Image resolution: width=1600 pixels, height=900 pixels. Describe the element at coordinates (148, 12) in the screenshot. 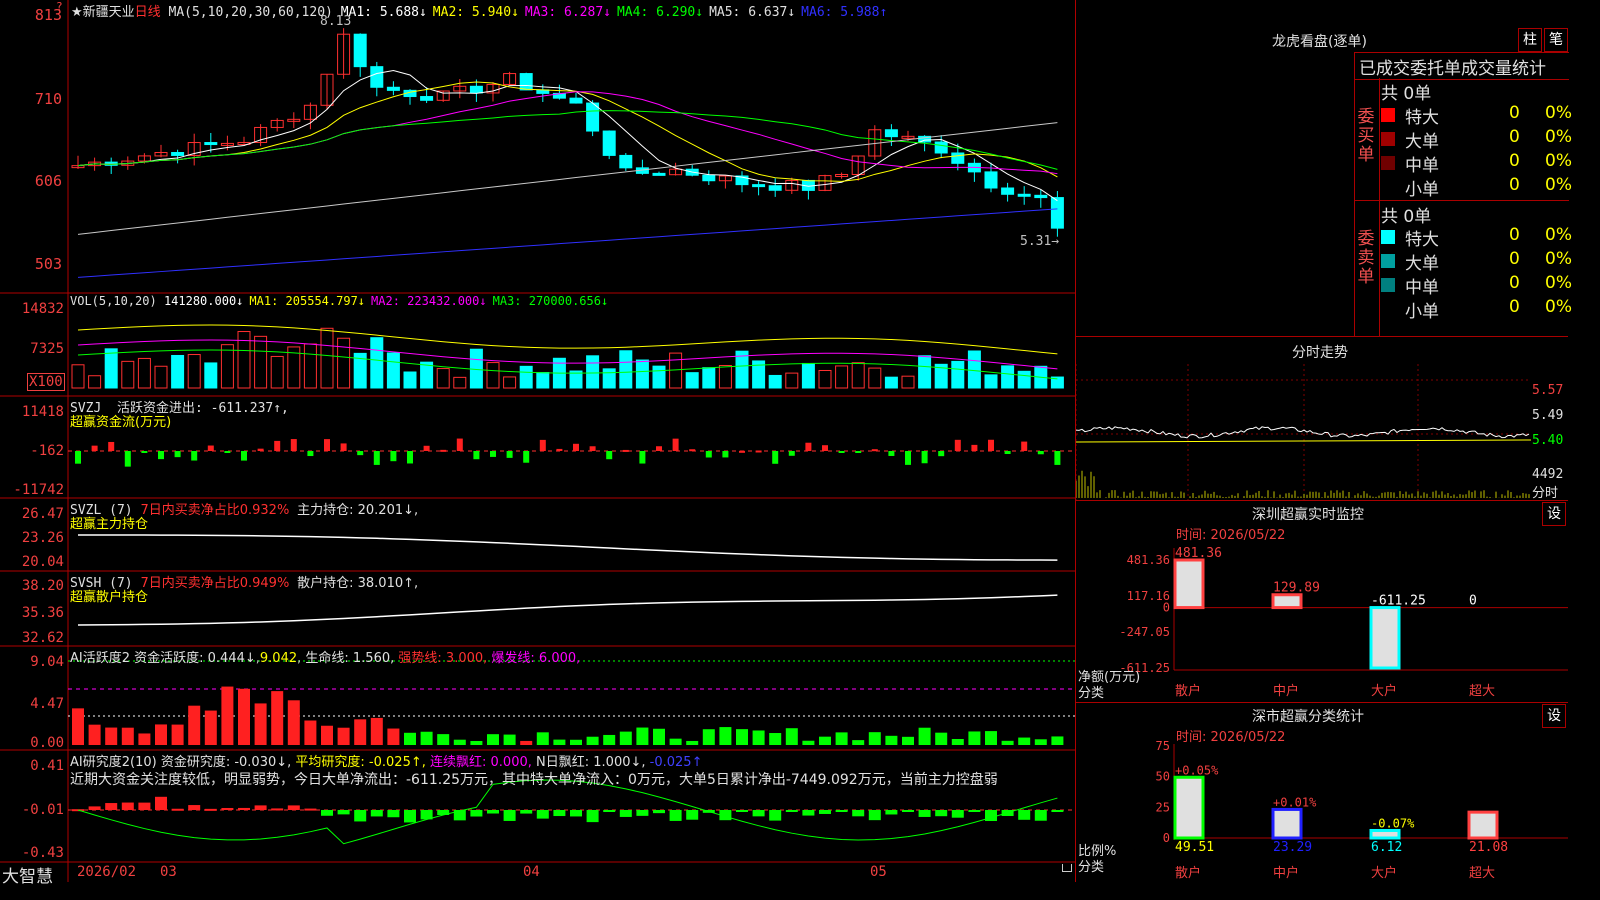

I see `period-label: 日线` at that location.